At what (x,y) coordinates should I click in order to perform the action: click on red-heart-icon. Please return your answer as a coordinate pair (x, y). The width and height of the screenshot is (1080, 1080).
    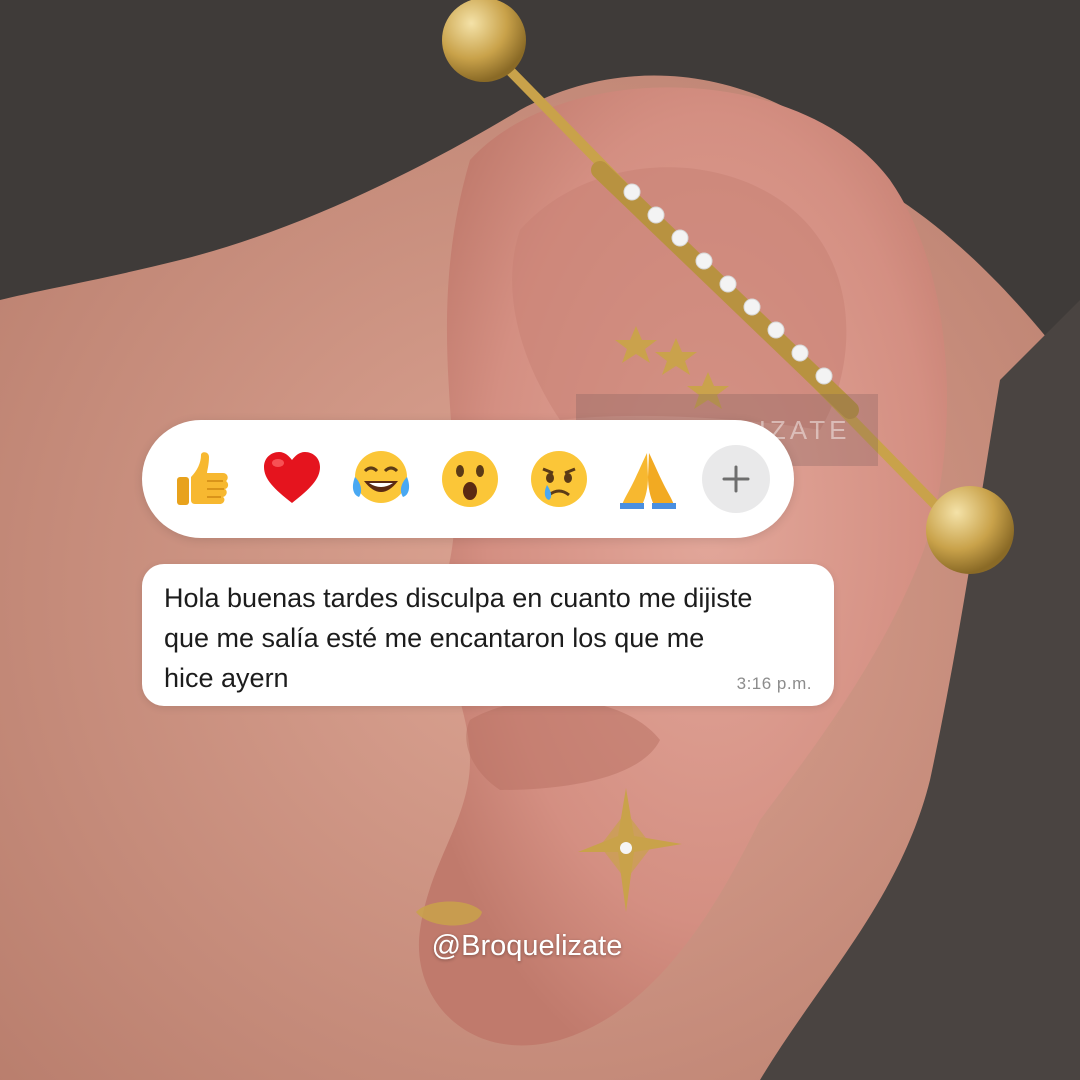
    Looking at the image, I should click on (292, 477).